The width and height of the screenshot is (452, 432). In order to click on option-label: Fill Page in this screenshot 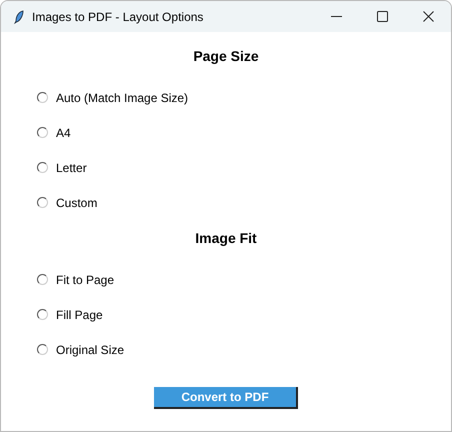, I will do `click(79, 315)`.